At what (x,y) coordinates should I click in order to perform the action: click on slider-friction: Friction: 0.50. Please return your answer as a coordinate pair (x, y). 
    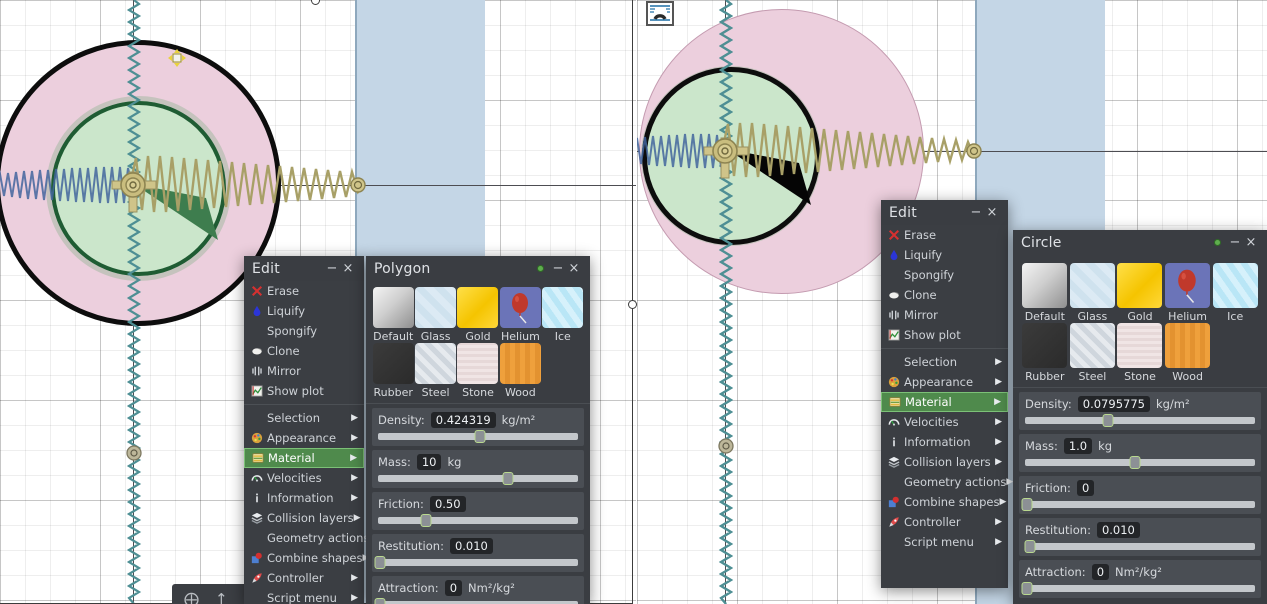
    Looking at the image, I should click on (478, 511).